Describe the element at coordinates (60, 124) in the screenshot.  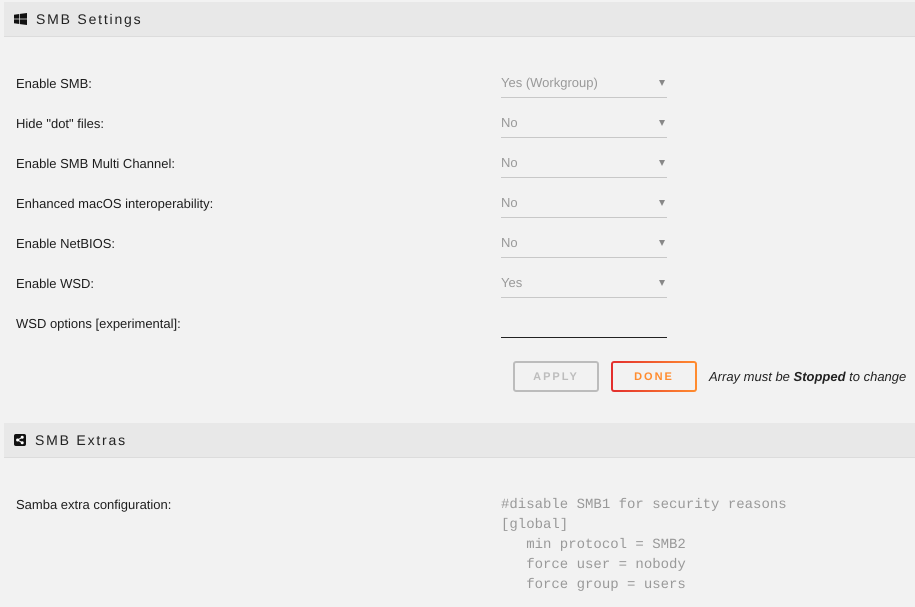
I see `field-label: Hide "dot" files:` at that location.